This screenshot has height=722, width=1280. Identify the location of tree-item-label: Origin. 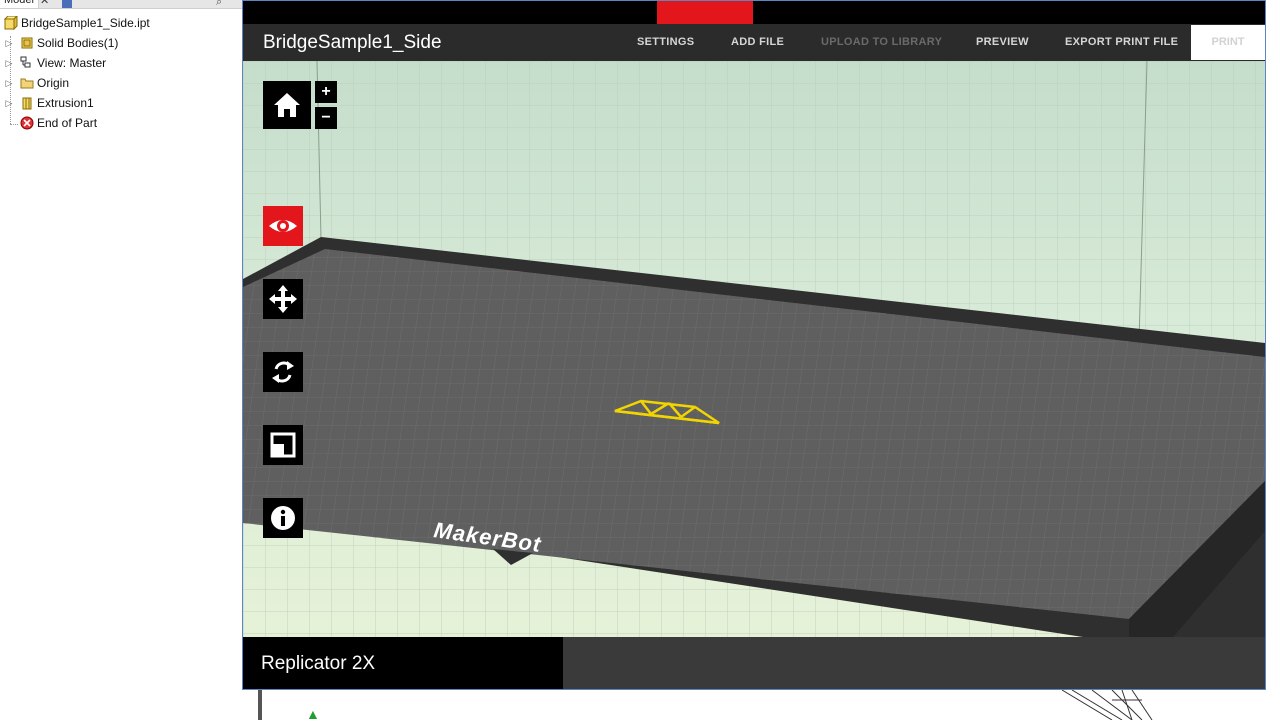
(53, 83).